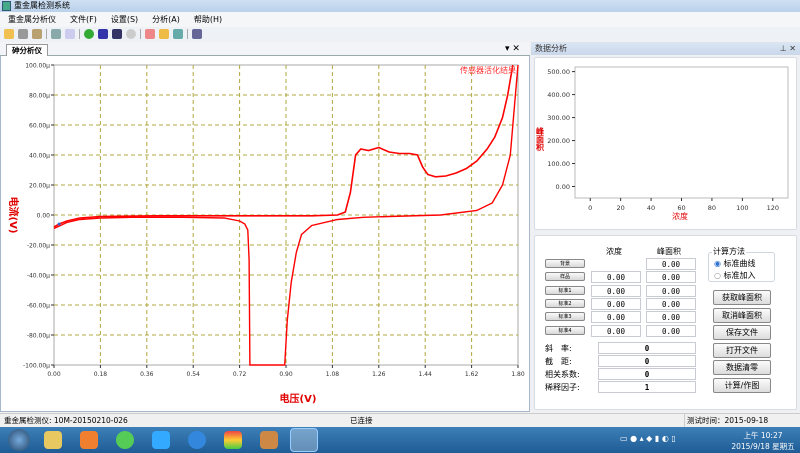 This screenshot has width=800, height=453. What do you see at coordinates (783, 48) in the screenshot?
I see `pin-icon: ⊥` at bounding box center [783, 48].